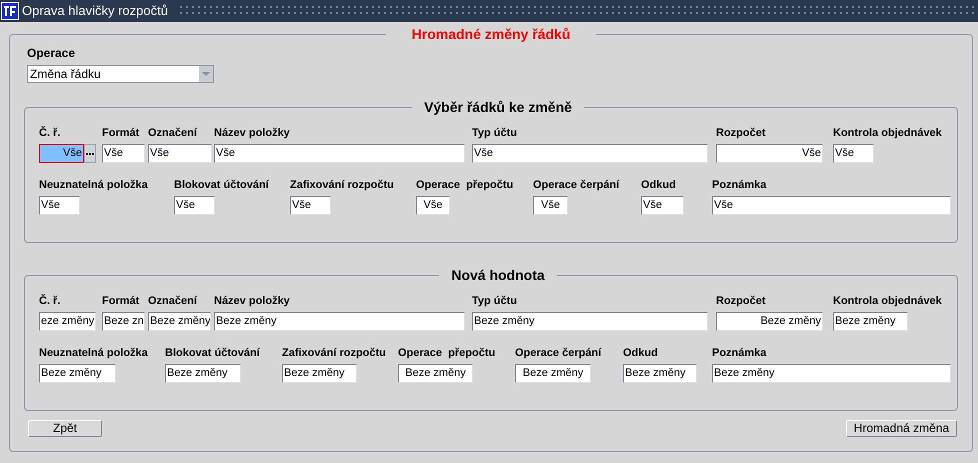  I want to click on form-title: Hromadné změny řádků, so click(491, 34).